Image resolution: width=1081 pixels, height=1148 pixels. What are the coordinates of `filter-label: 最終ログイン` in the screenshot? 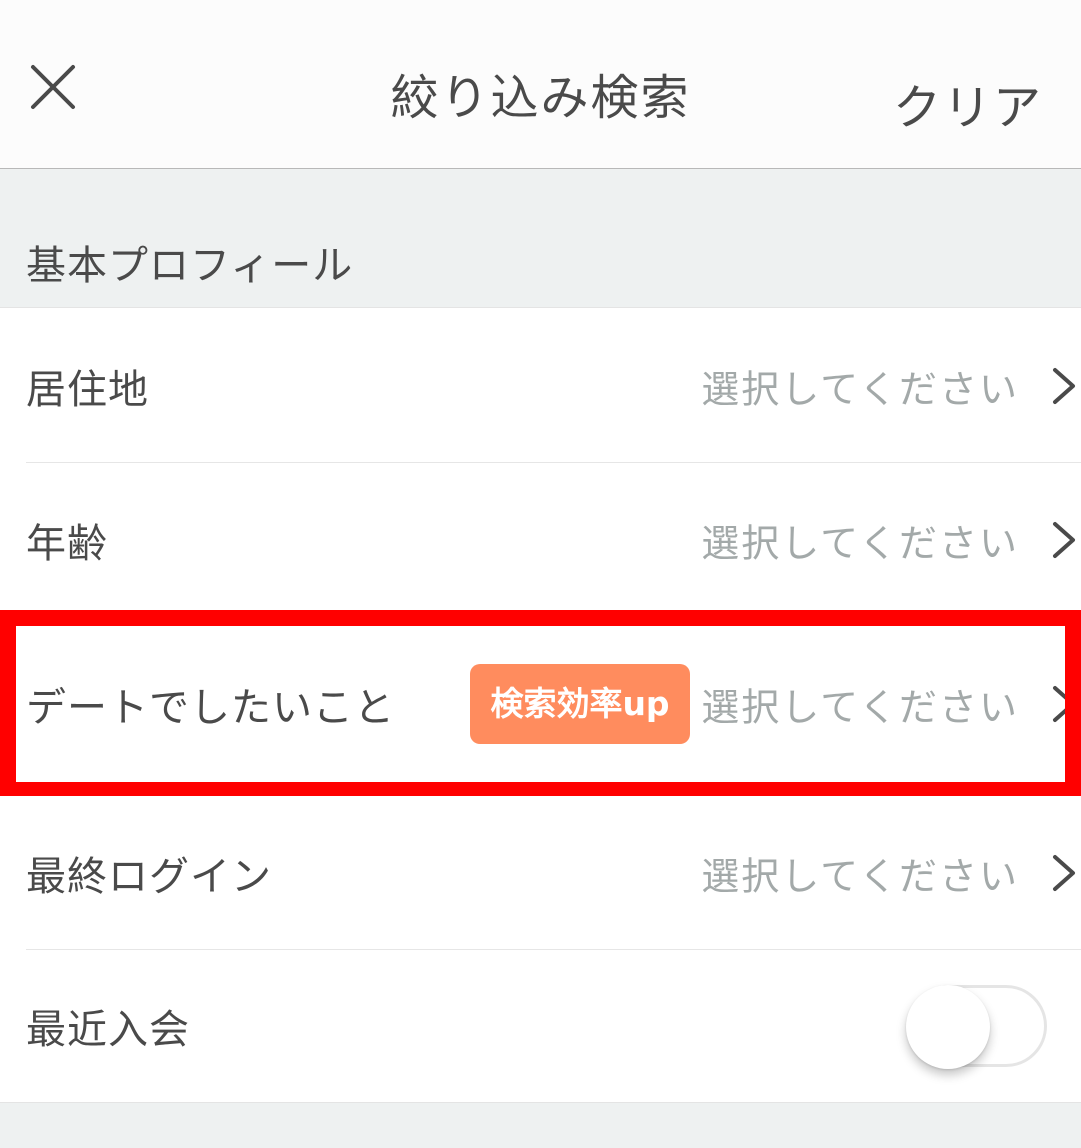 It's located at (149, 877).